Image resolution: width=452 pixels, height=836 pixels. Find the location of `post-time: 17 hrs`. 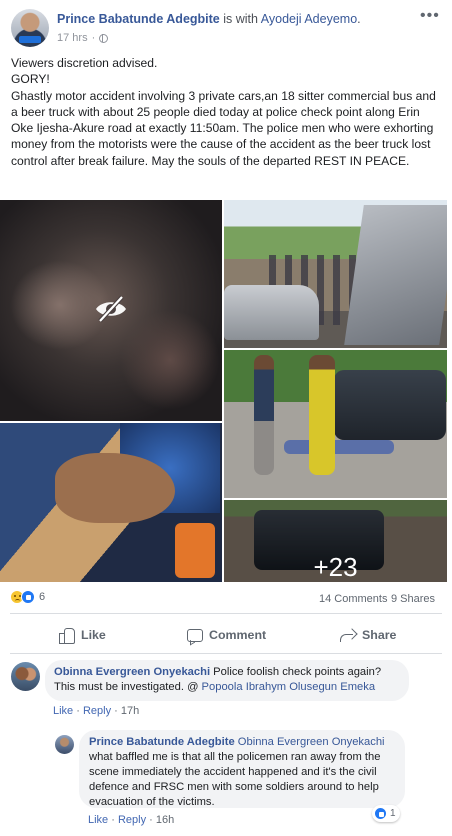

post-time: 17 hrs is located at coordinates (72, 38).